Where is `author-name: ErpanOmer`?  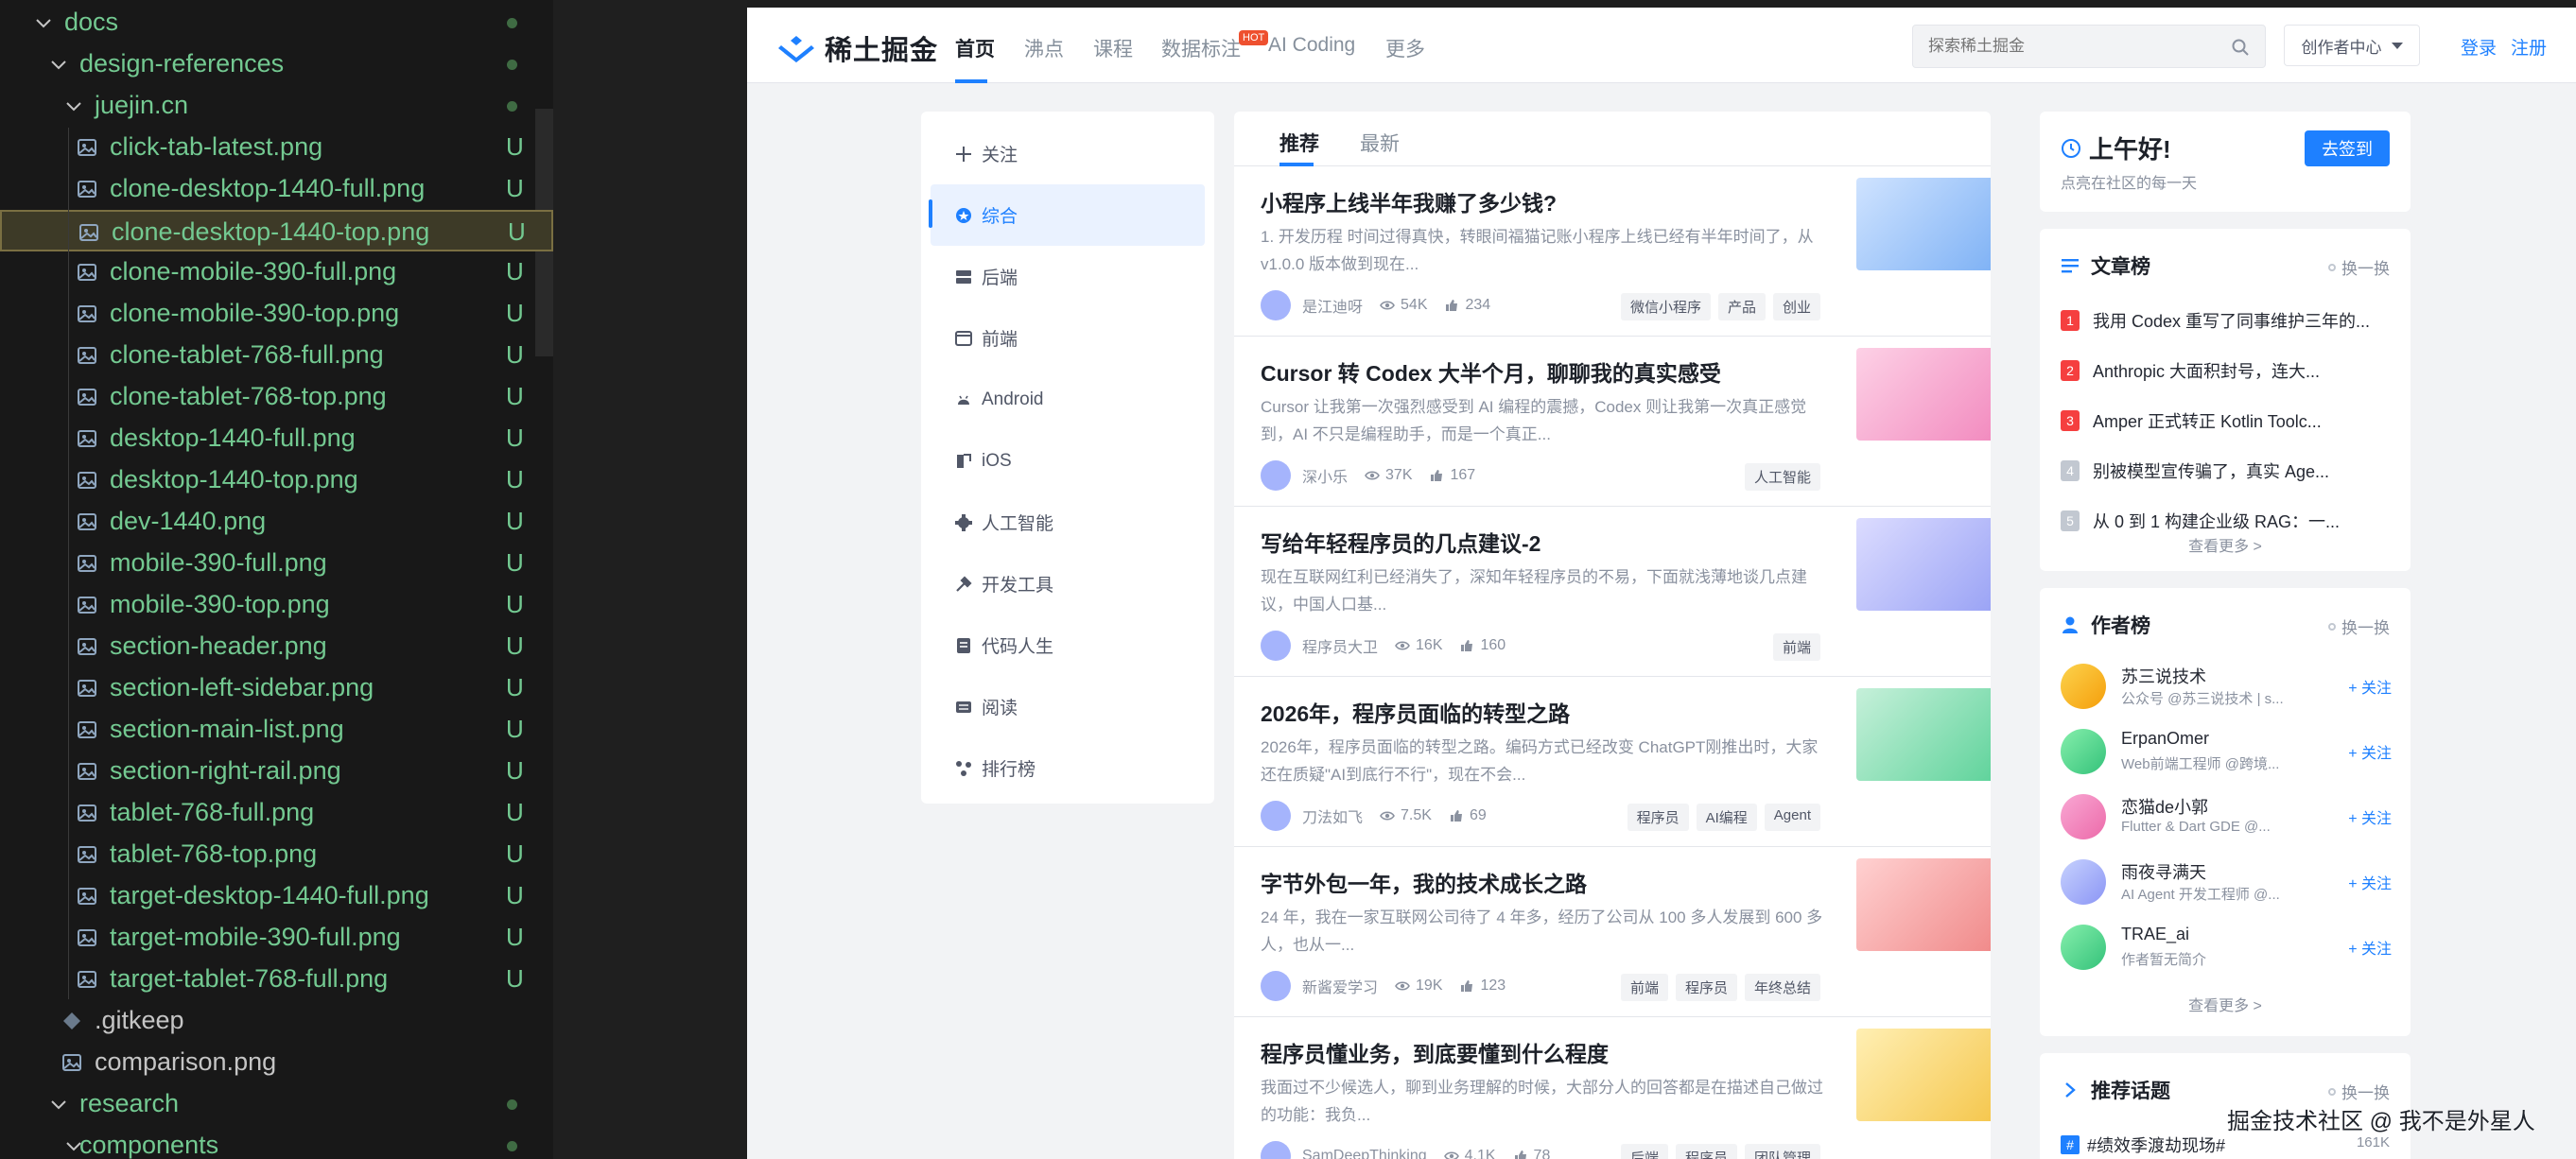 author-name: ErpanOmer is located at coordinates (2165, 739).